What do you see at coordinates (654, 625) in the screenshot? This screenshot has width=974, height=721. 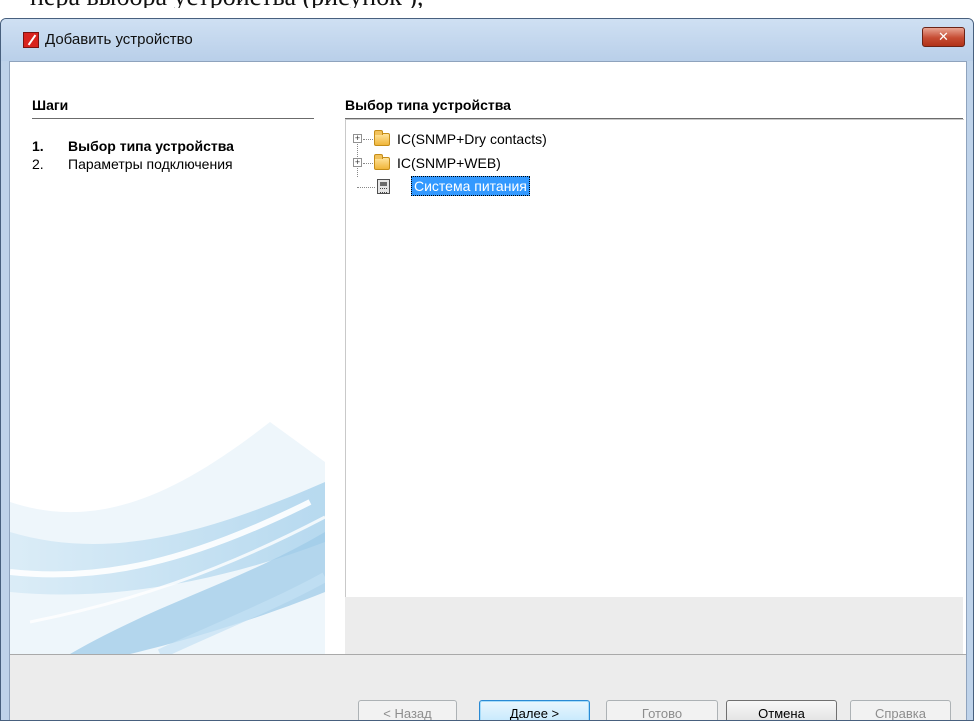 I see `tree-bottom-strip` at bounding box center [654, 625].